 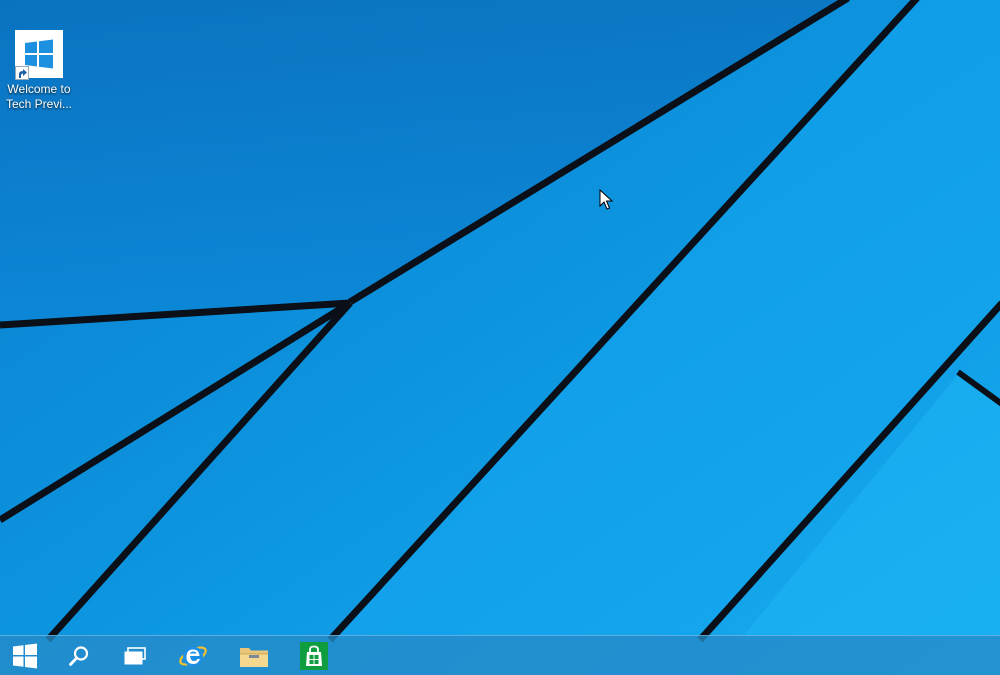 I want to click on shortcut-arrow-icon, so click(x=22, y=73).